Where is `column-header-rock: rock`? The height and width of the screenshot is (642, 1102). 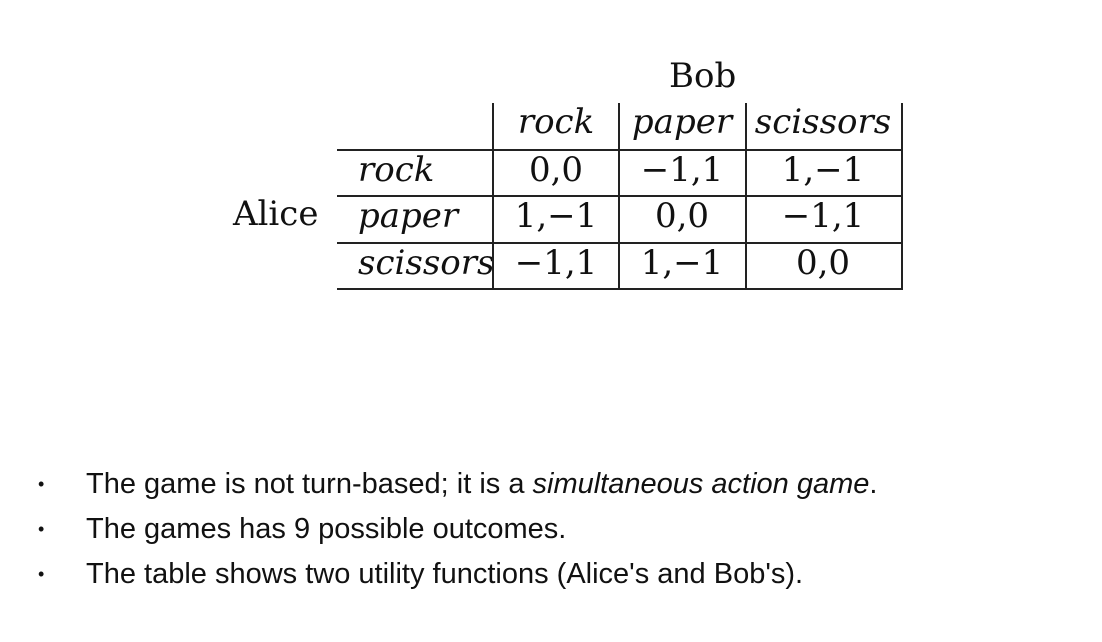 column-header-rock: rock is located at coordinates (556, 122).